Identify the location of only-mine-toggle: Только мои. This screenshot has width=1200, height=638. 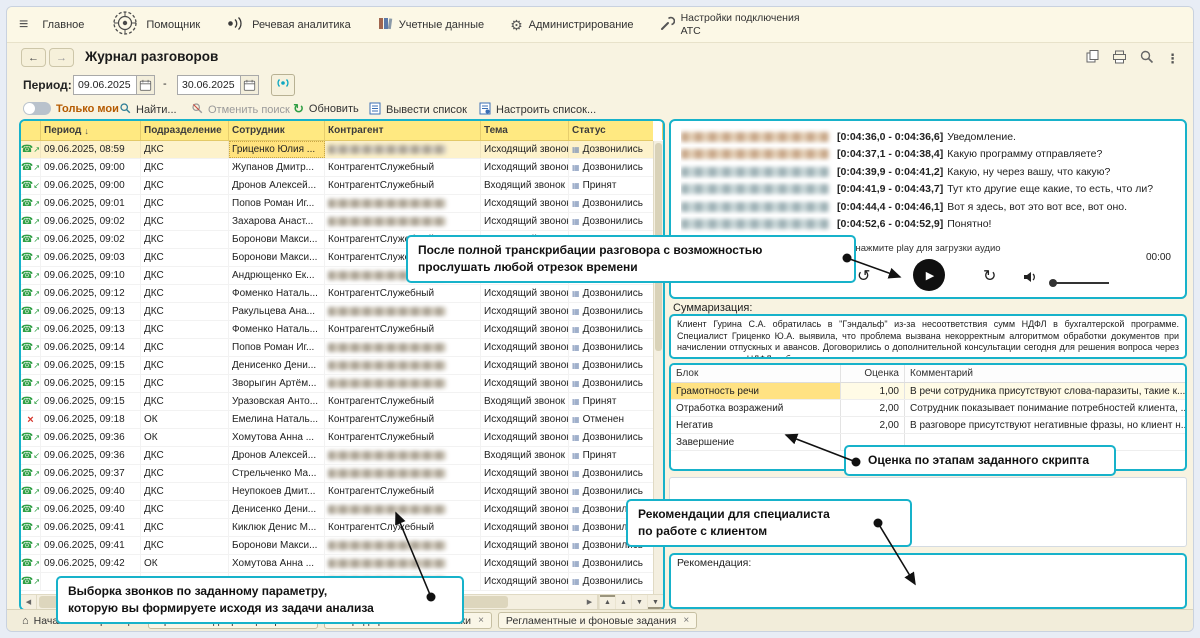
(71, 108).